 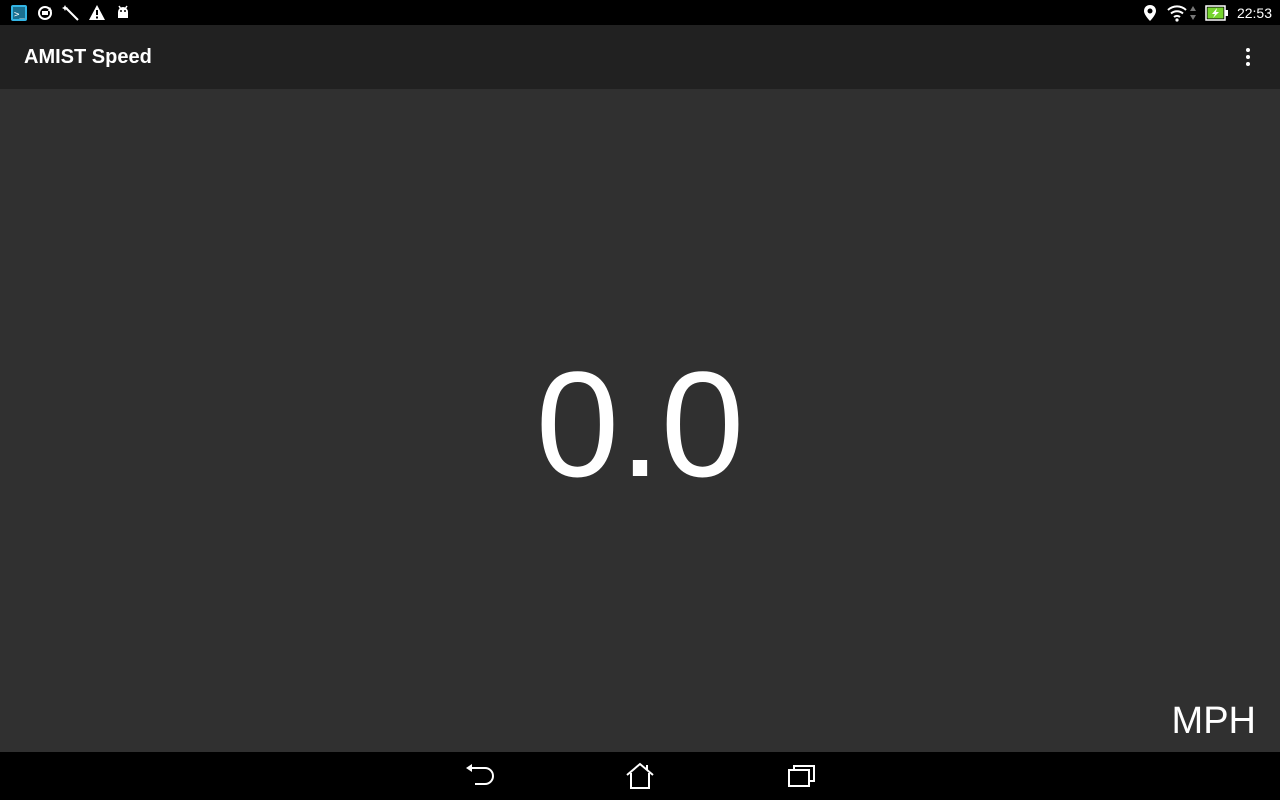 I want to click on screenshot-icon: >_, so click(x=19, y=12).